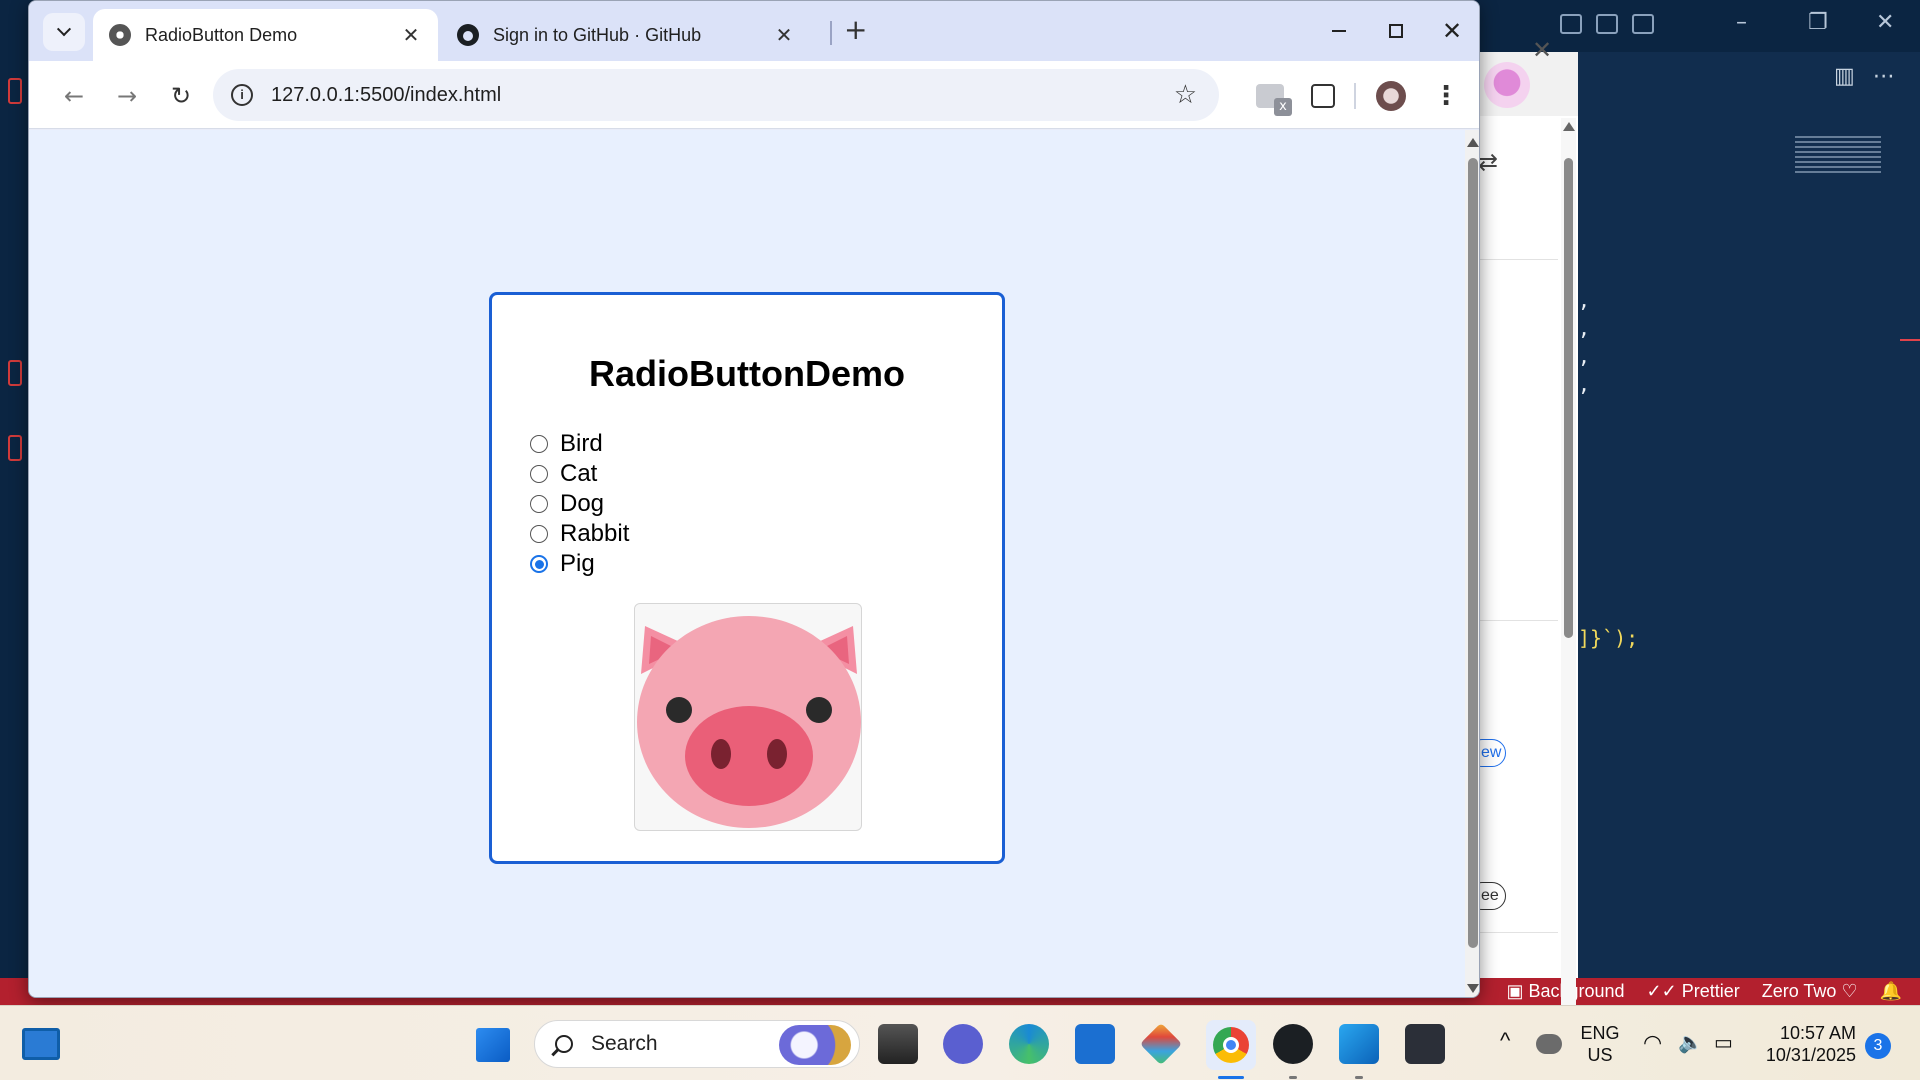 This screenshot has width=1920, height=1080. Describe the element at coordinates (1693, 991) in the screenshot. I see `status-prettier: ✓✓ Prettier` at that location.